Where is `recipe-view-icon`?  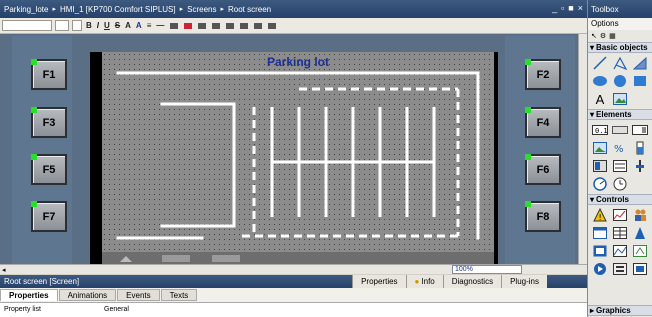 recipe-view-icon is located at coordinates (620, 233).